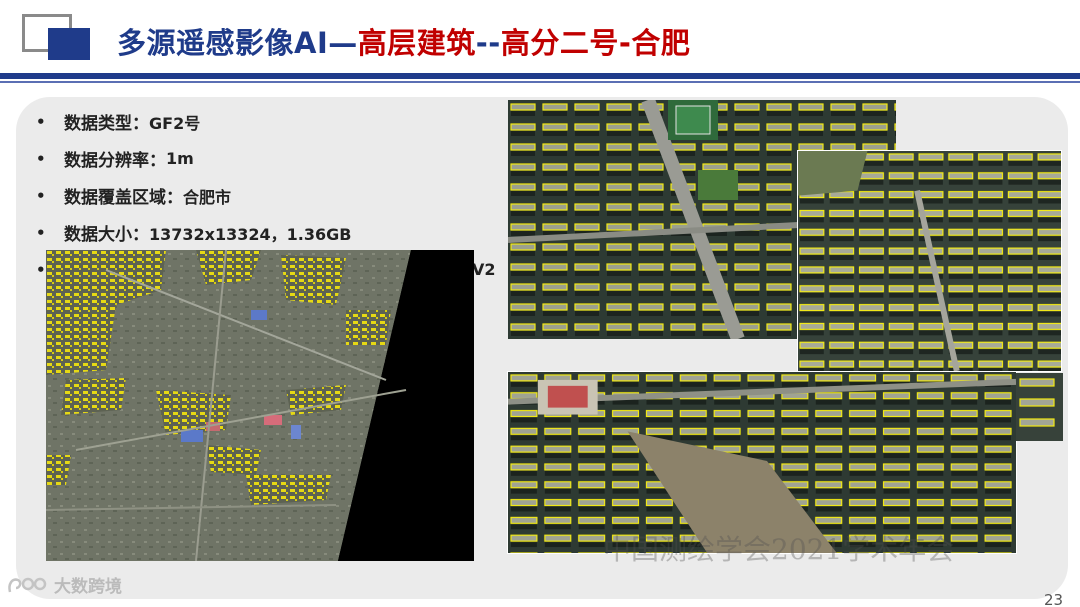 This screenshot has width=1080, height=607. What do you see at coordinates (929, 261) in the screenshot?
I see `detail-image-right` at bounding box center [929, 261].